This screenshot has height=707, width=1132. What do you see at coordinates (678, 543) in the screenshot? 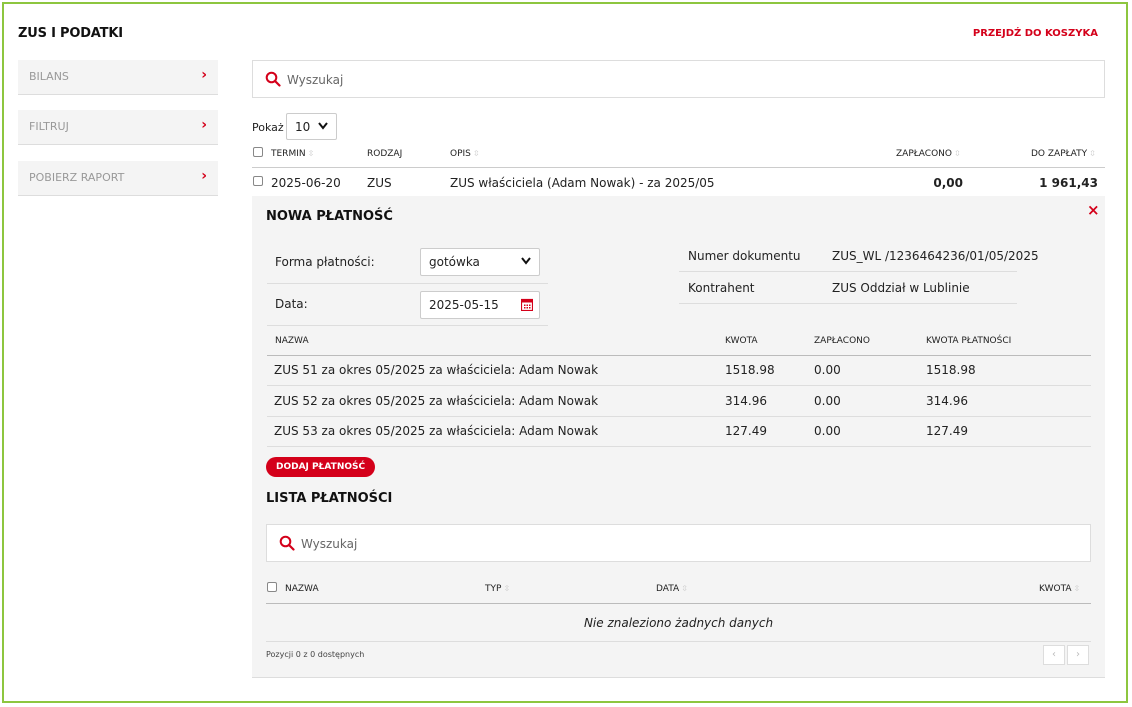
I see `payments-search-input: Wyszukaj` at bounding box center [678, 543].